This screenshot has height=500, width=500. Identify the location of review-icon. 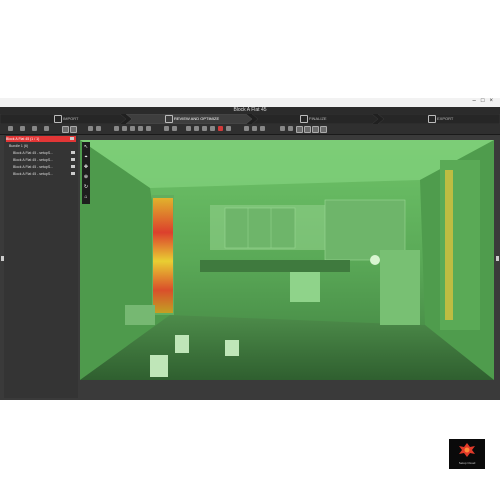
(169, 118).